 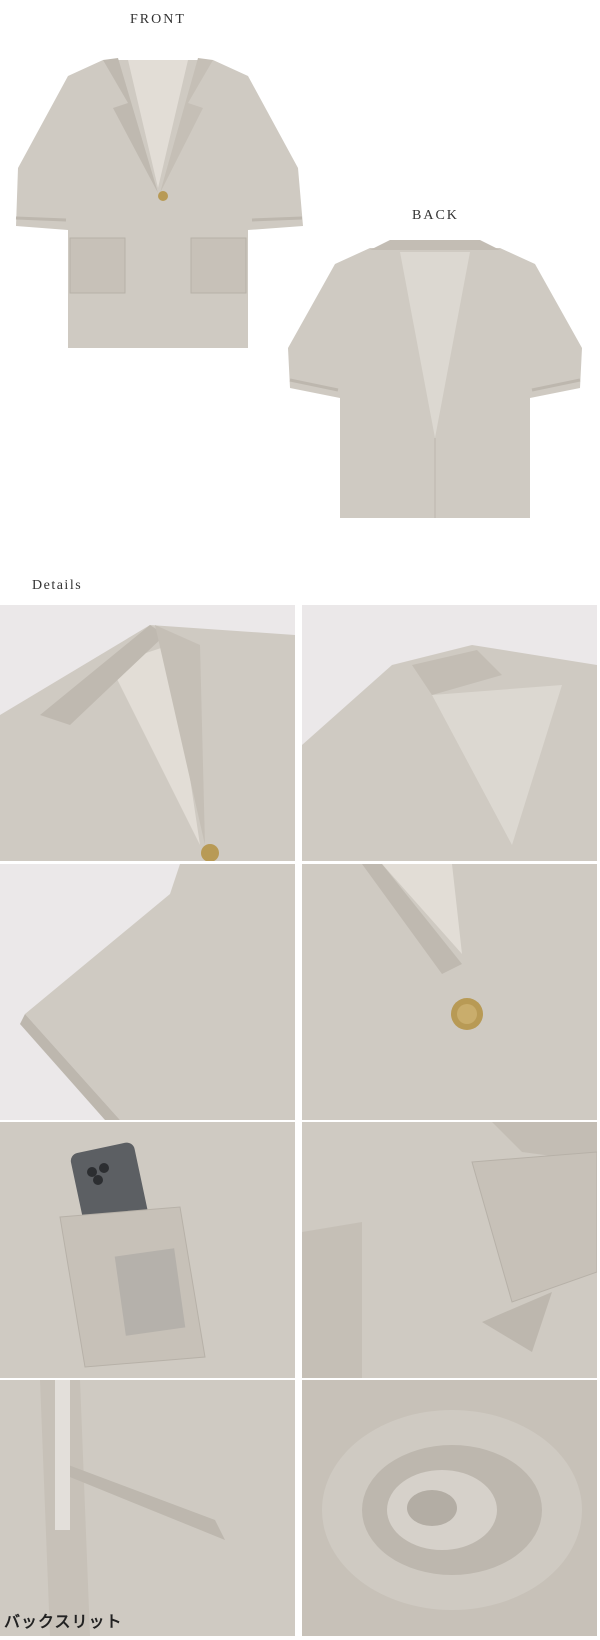 I want to click on details-label: Details, so click(x=57, y=585).